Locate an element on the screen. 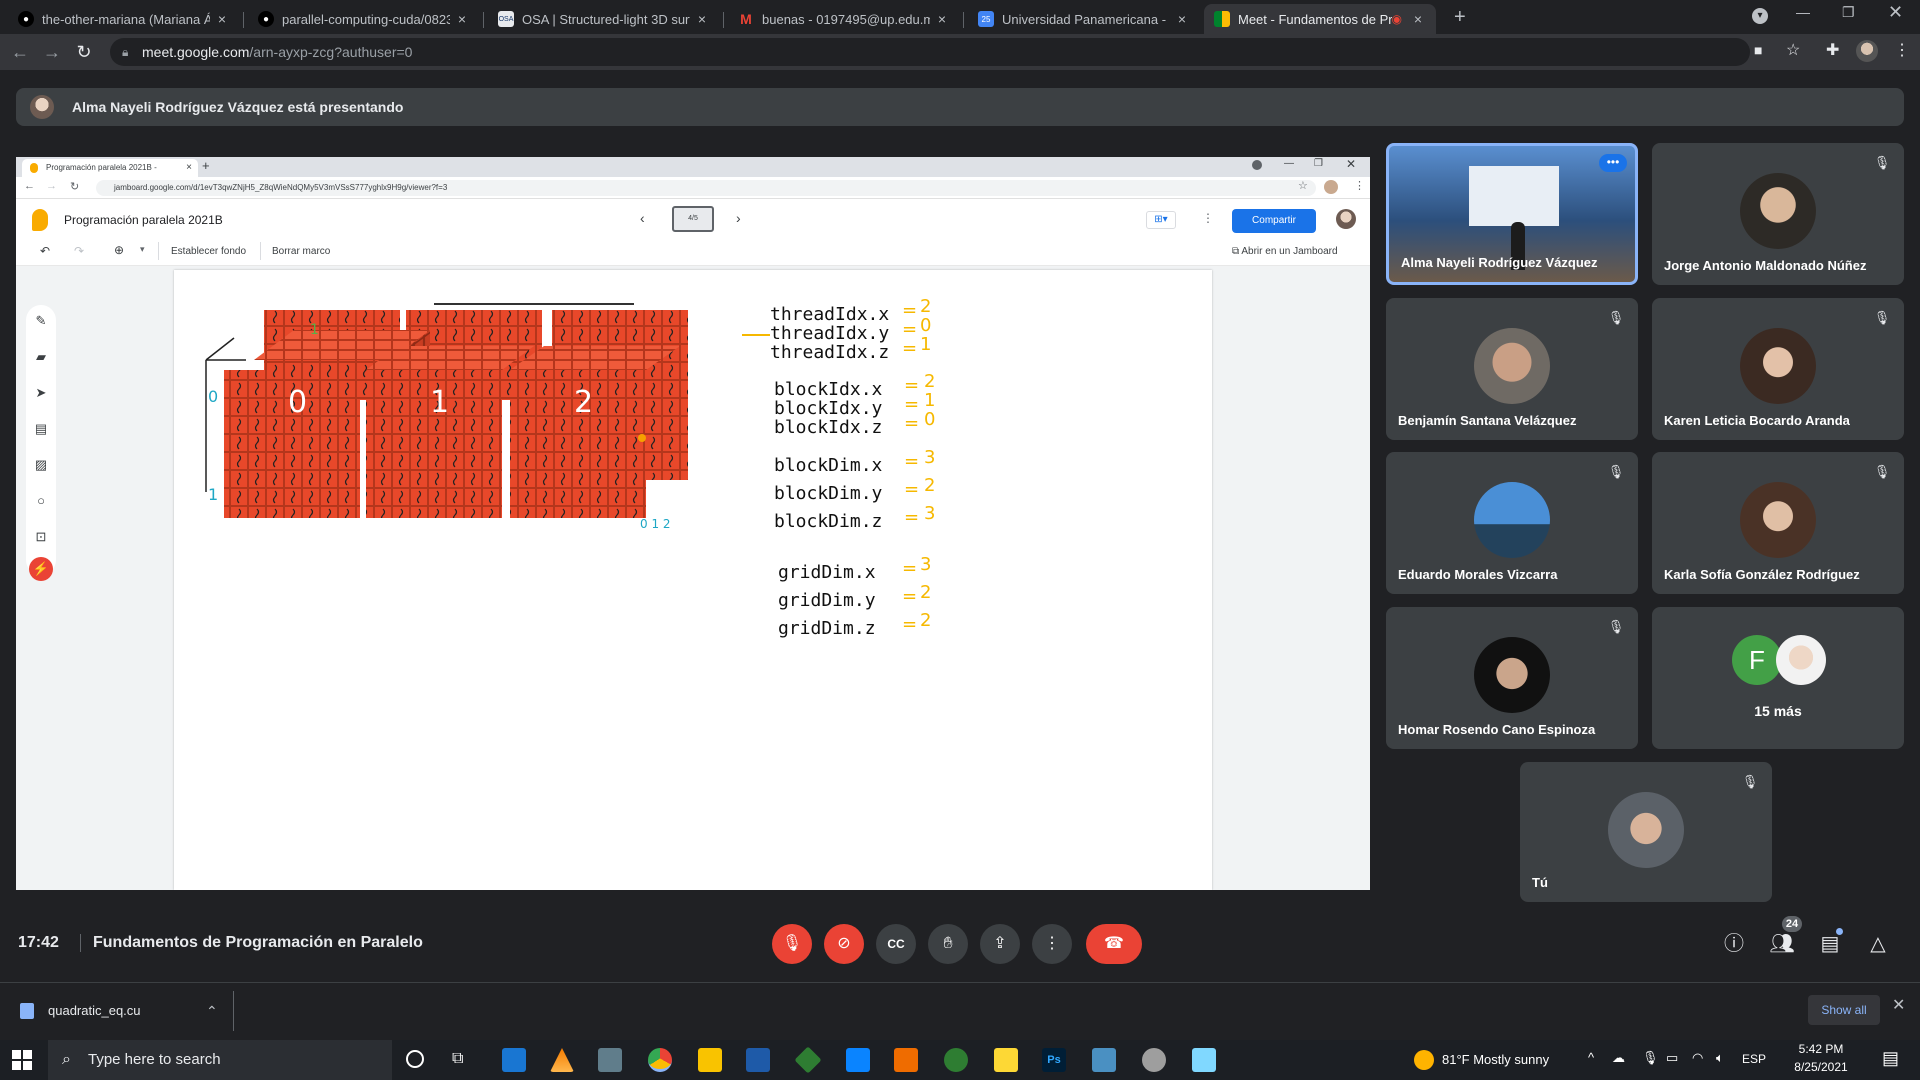  show-all-button: Show all is located at coordinates (1844, 1010).